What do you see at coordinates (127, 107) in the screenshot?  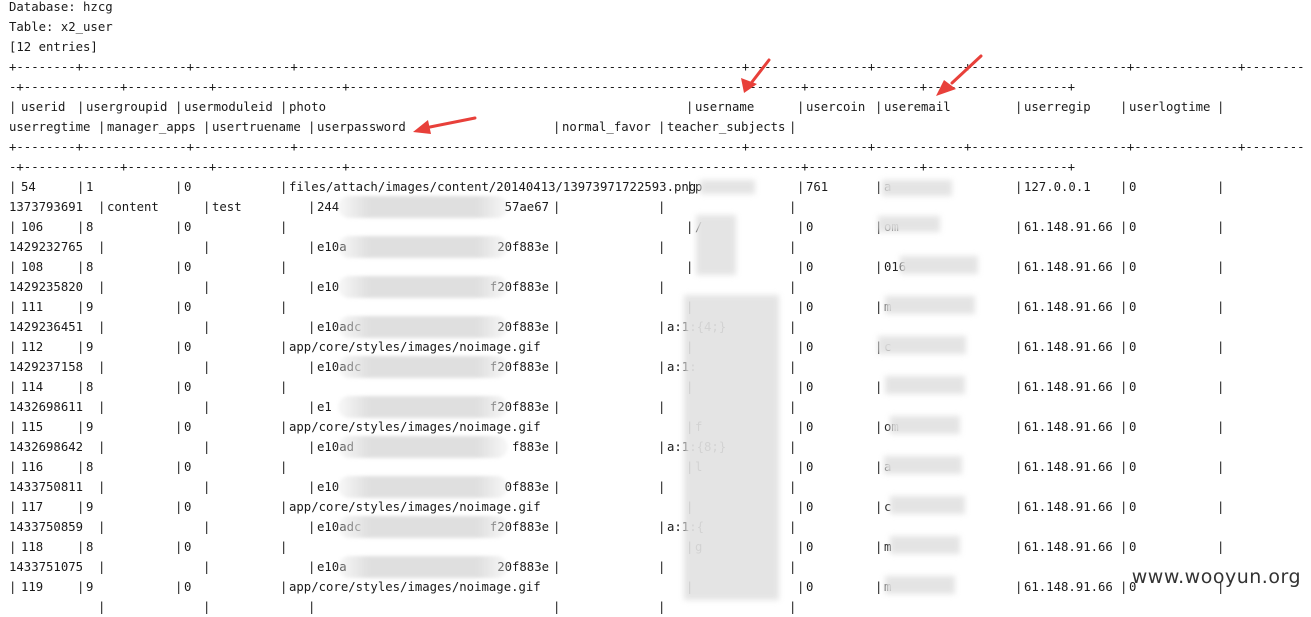 I see `column-header-usergroupid: usergroupid` at bounding box center [127, 107].